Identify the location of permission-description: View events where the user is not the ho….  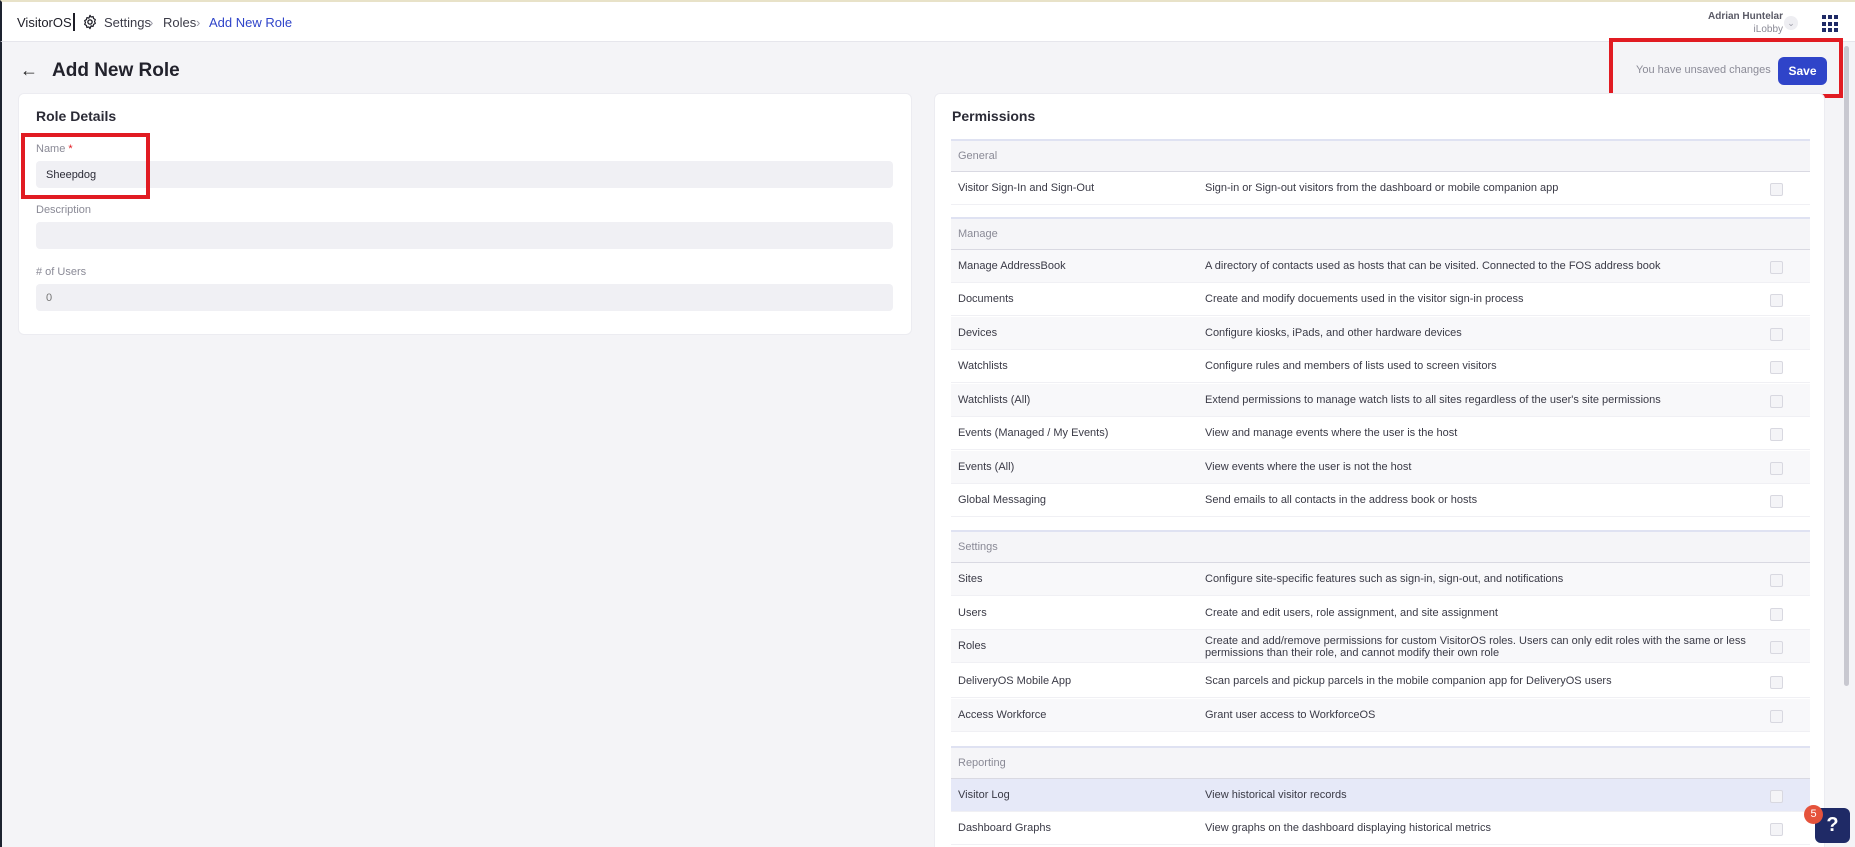
(1308, 467).